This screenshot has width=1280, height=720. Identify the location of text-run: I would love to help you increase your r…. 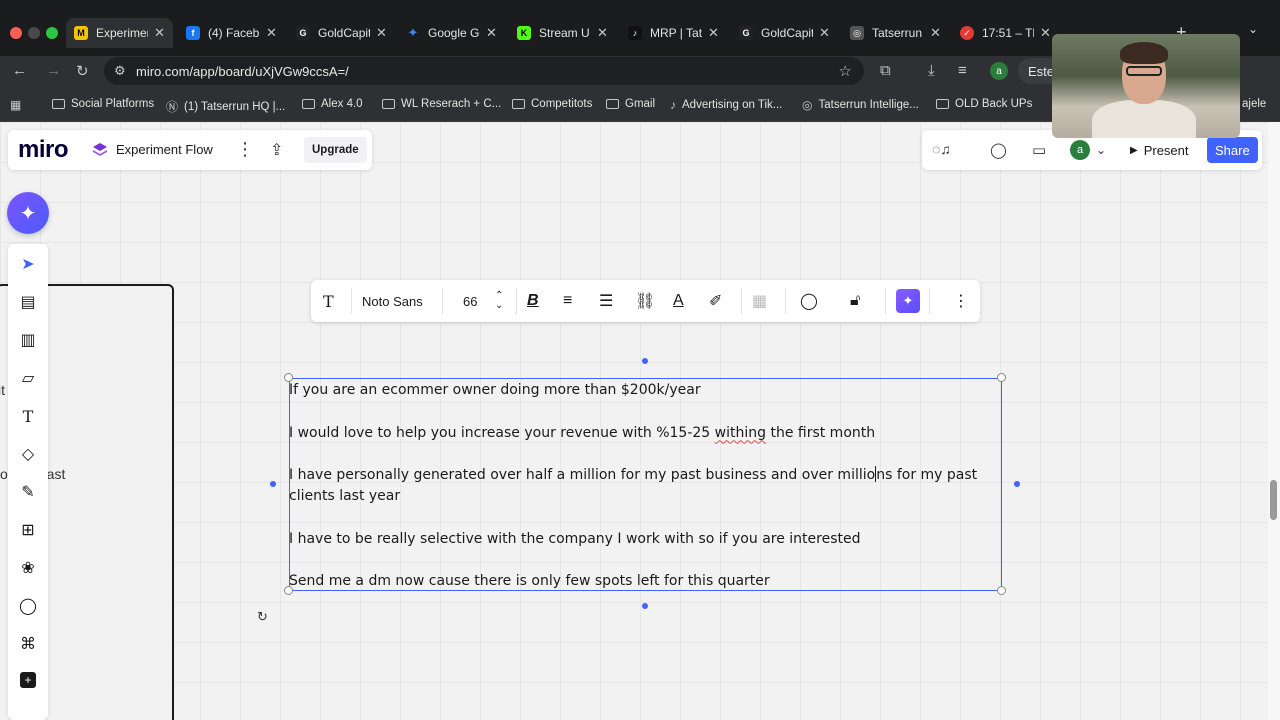
(502, 432).